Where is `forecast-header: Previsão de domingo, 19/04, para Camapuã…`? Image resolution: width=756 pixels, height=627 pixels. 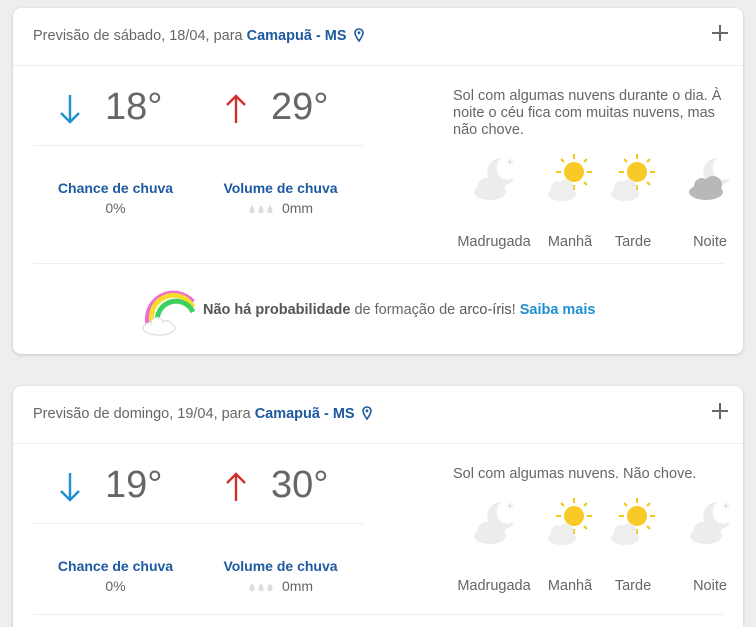
forecast-header: Previsão de domingo, 19/04, para Camapuã… is located at coordinates (378, 415).